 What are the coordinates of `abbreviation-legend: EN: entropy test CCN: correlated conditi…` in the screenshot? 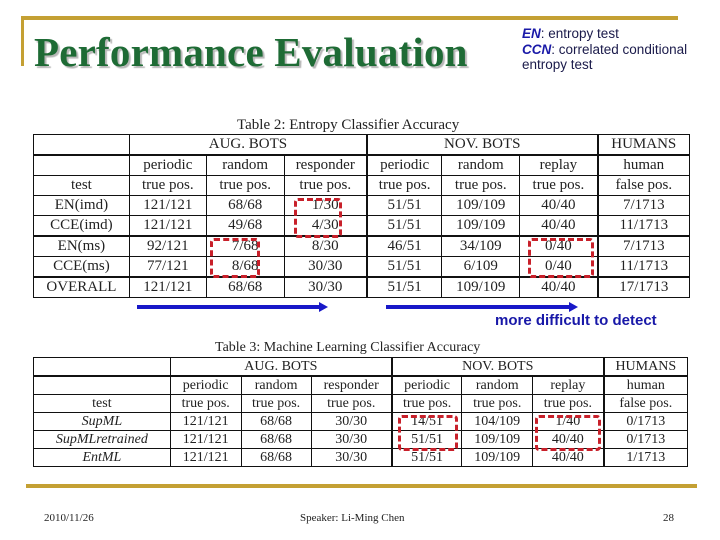 It's located at (607, 49).